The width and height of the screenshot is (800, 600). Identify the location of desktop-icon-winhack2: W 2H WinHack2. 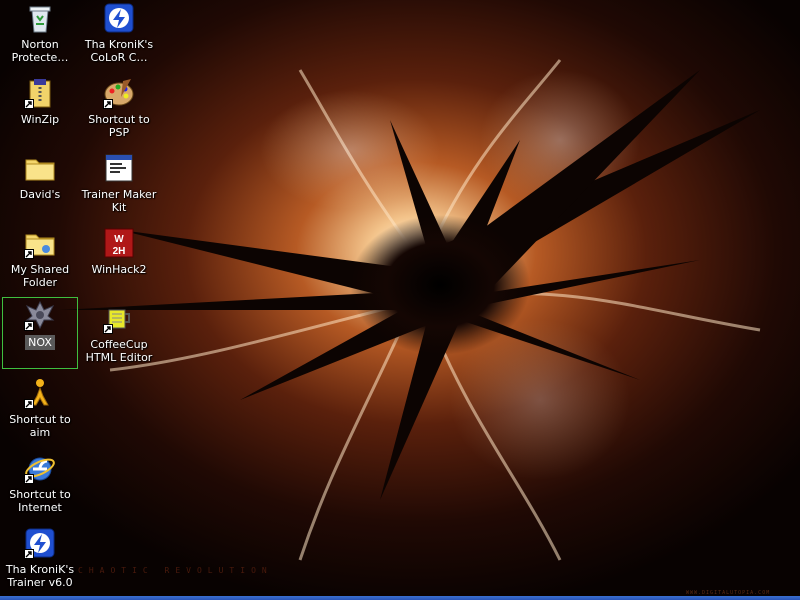
(119, 261).